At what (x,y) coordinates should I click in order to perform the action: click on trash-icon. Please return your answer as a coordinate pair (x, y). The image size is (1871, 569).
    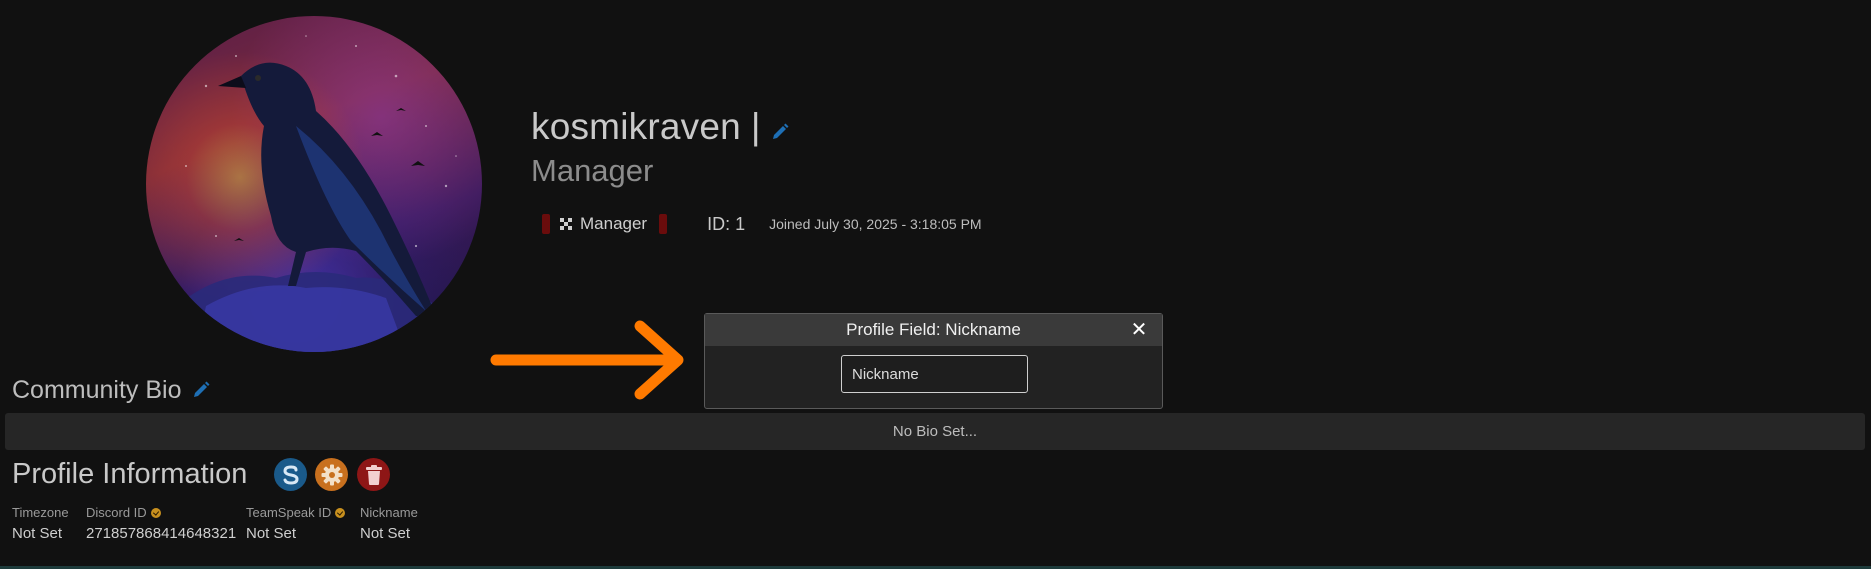
    Looking at the image, I should click on (373, 474).